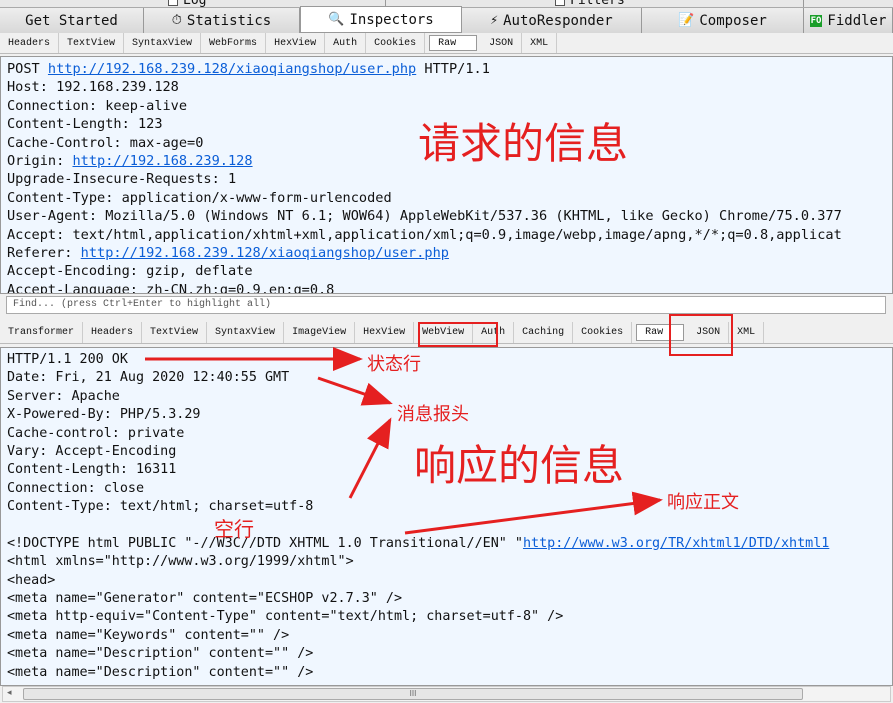 This screenshot has width=893, height=703. I want to click on annotation-response-info: 响应的信息, so click(519, 465).